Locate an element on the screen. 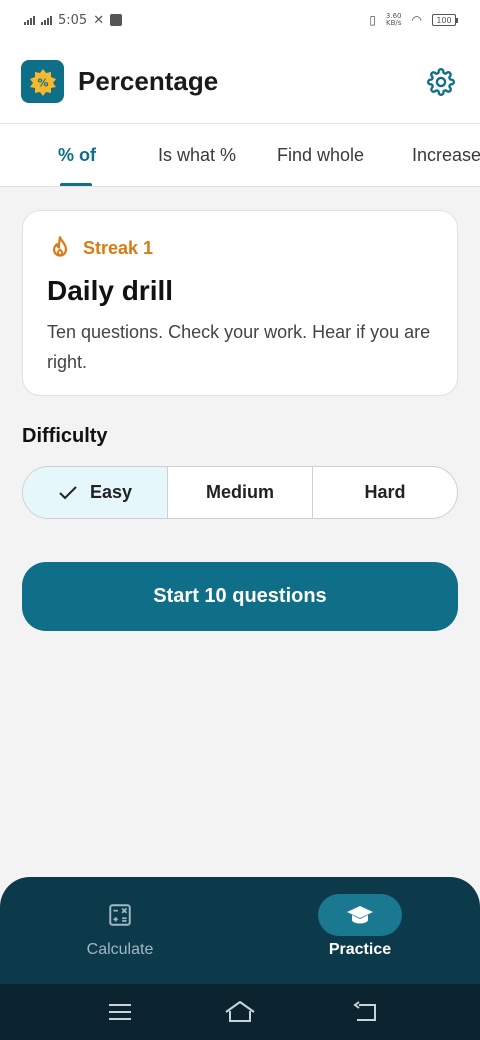 The image size is (480, 1040). gear-icon is located at coordinates (441, 81).